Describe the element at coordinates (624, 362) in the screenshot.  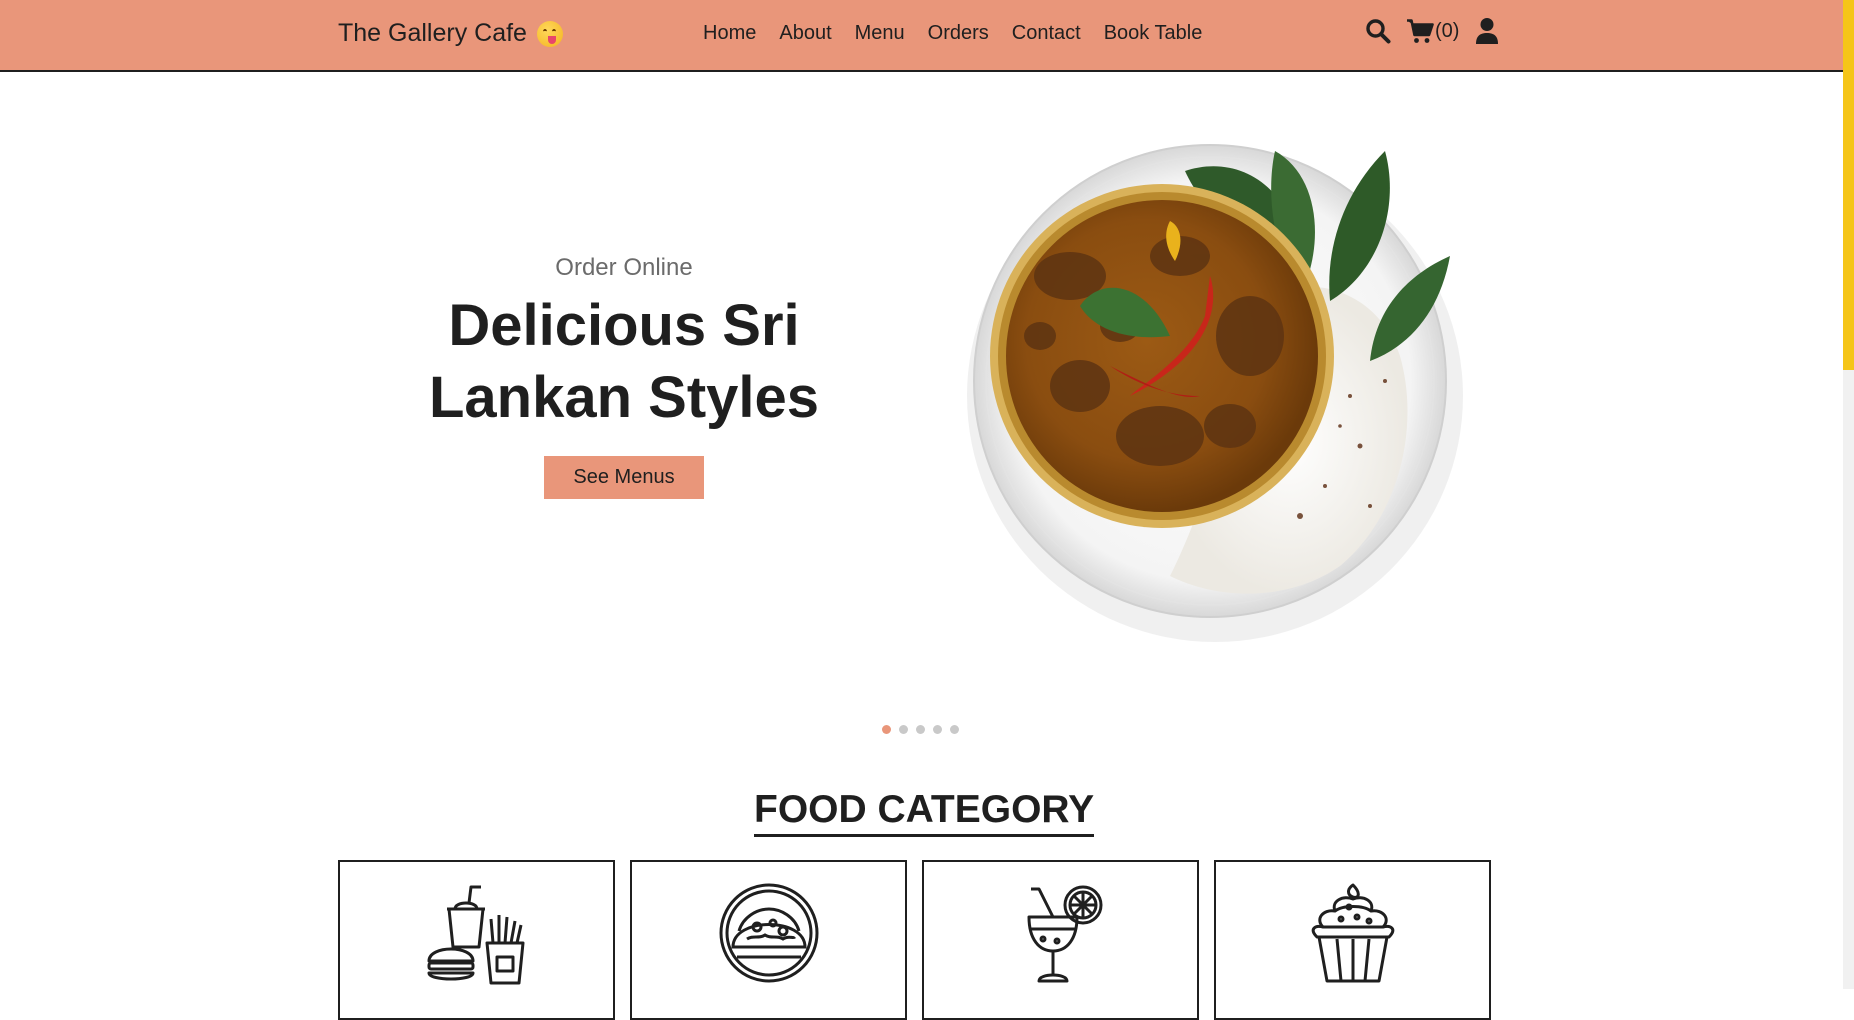
I see `hero-title: Delicious Sri Lankan Styles` at that location.